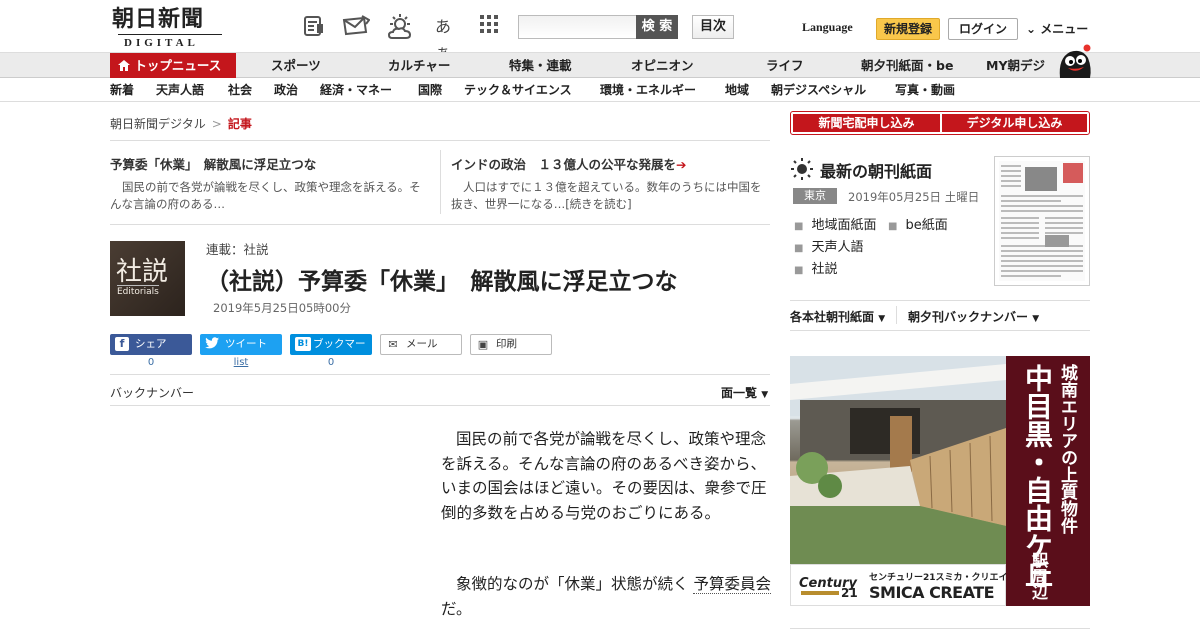 This screenshot has height=630, width=1200. Describe the element at coordinates (818, 90) in the screenshot. I see `nav-special: 朝デジスペシャル` at that location.